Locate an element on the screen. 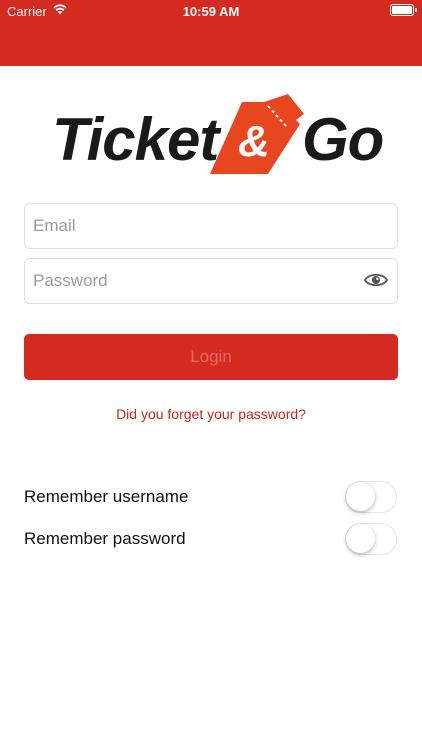  eye-icon is located at coordinates (376, 280).